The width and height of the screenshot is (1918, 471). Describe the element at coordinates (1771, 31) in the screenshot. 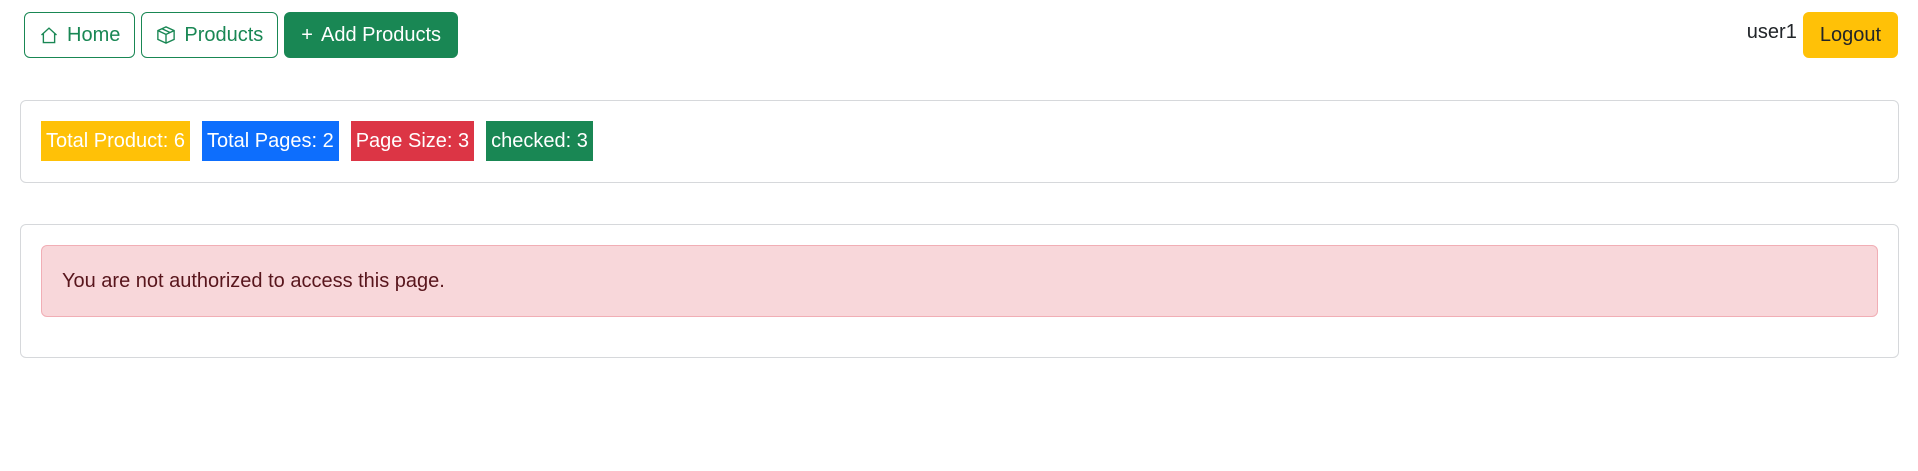

I see `username-label: user1` at that location.